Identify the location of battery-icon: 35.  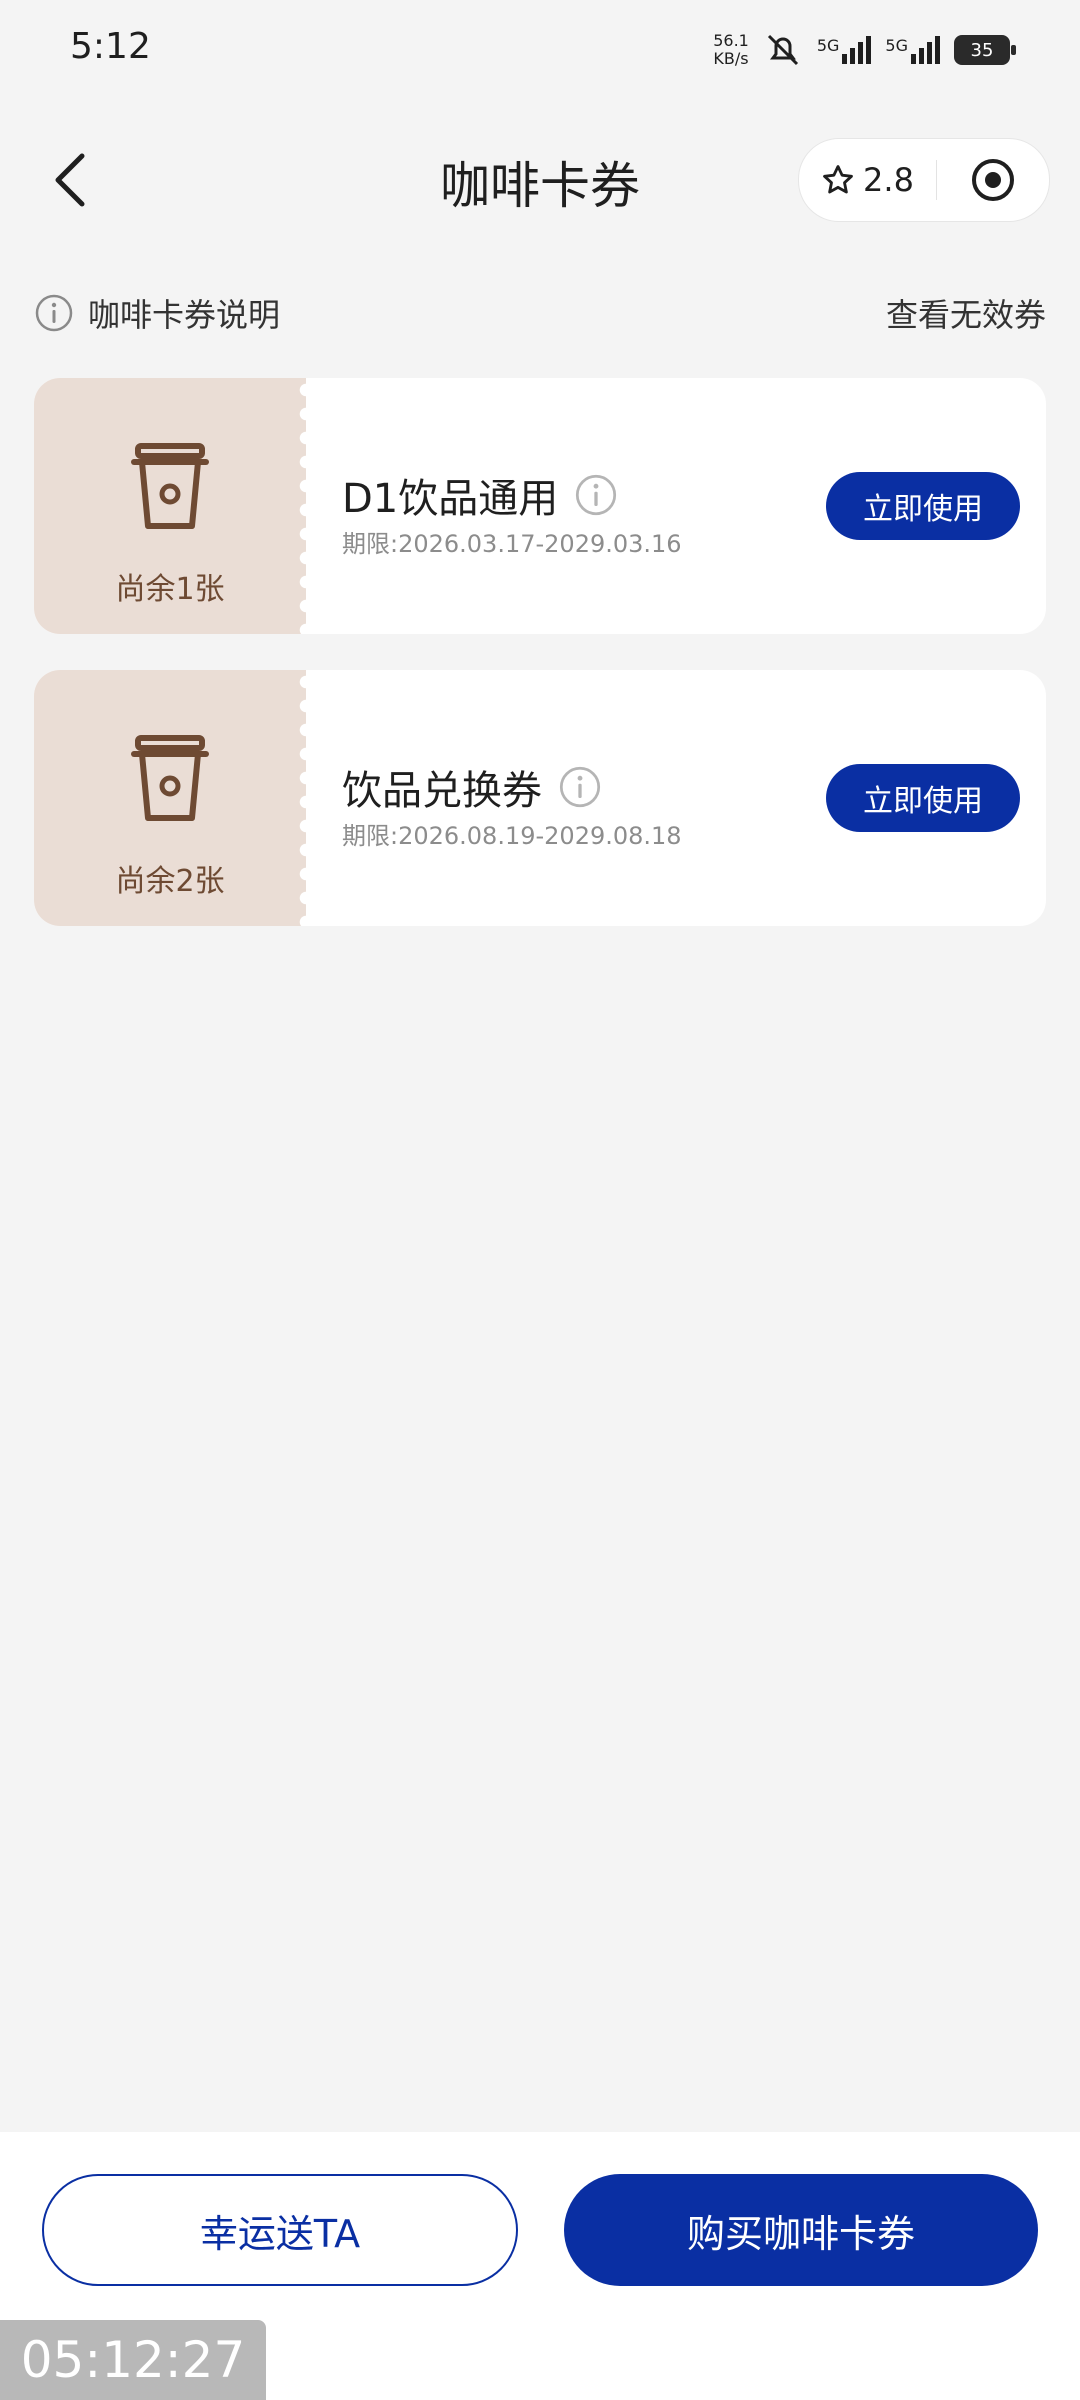
(985, 50).